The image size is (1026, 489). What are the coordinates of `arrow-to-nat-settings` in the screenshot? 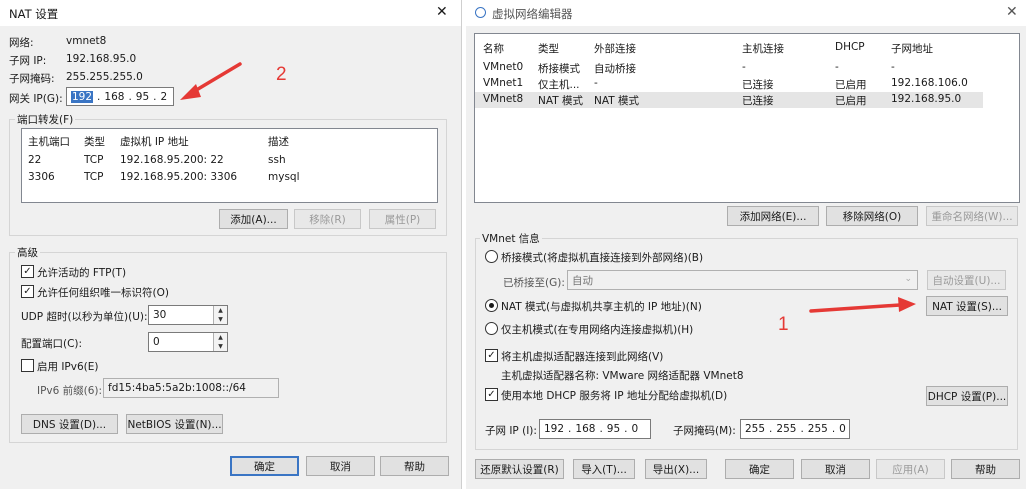 It's located at (862, 305).